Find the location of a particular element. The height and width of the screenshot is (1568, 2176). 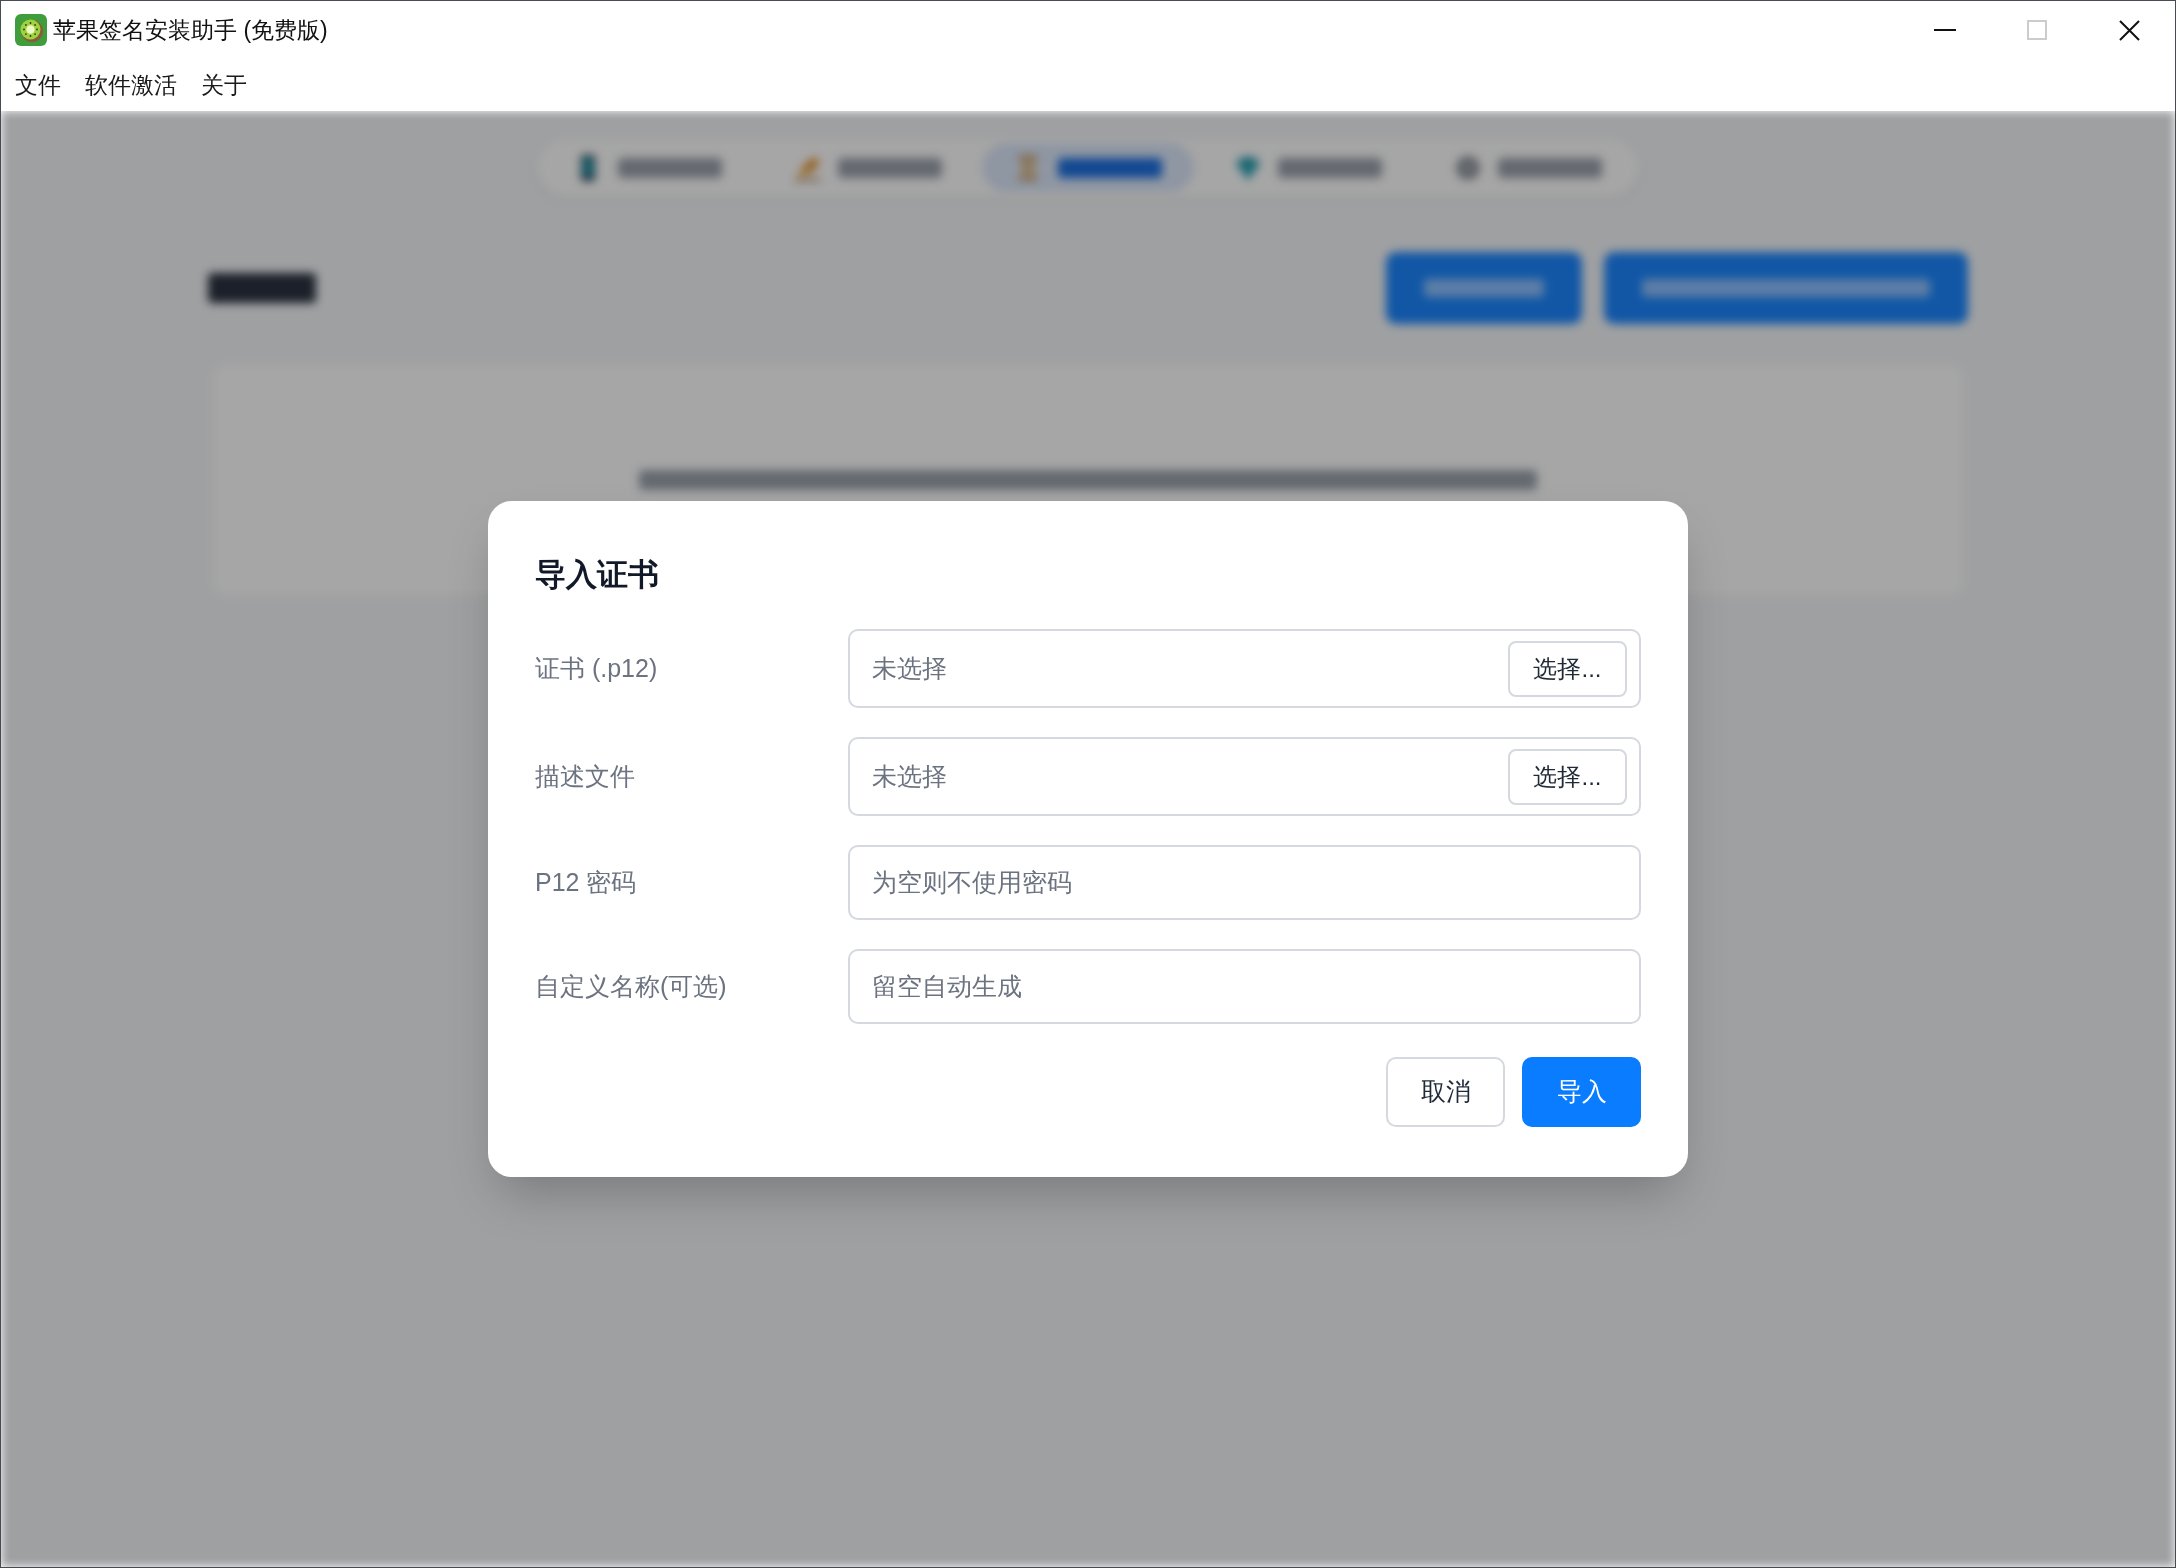

dialog-title: 导入证书 is located at coordinates (597, 575).